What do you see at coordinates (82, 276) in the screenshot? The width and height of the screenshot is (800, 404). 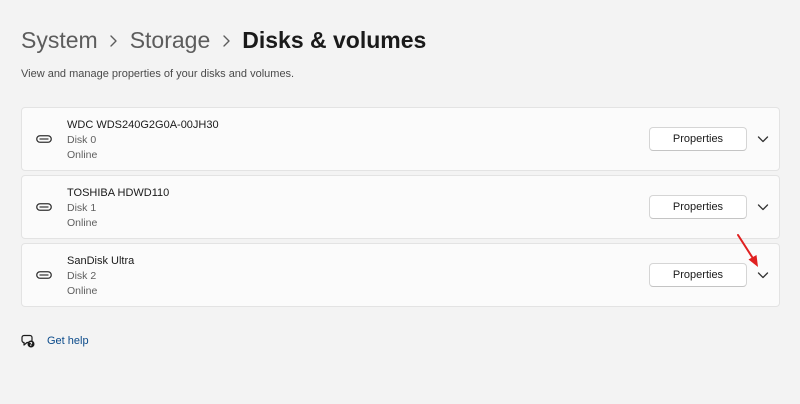 I see `disk-number: Disk 2` at bounding box center [82, 276].